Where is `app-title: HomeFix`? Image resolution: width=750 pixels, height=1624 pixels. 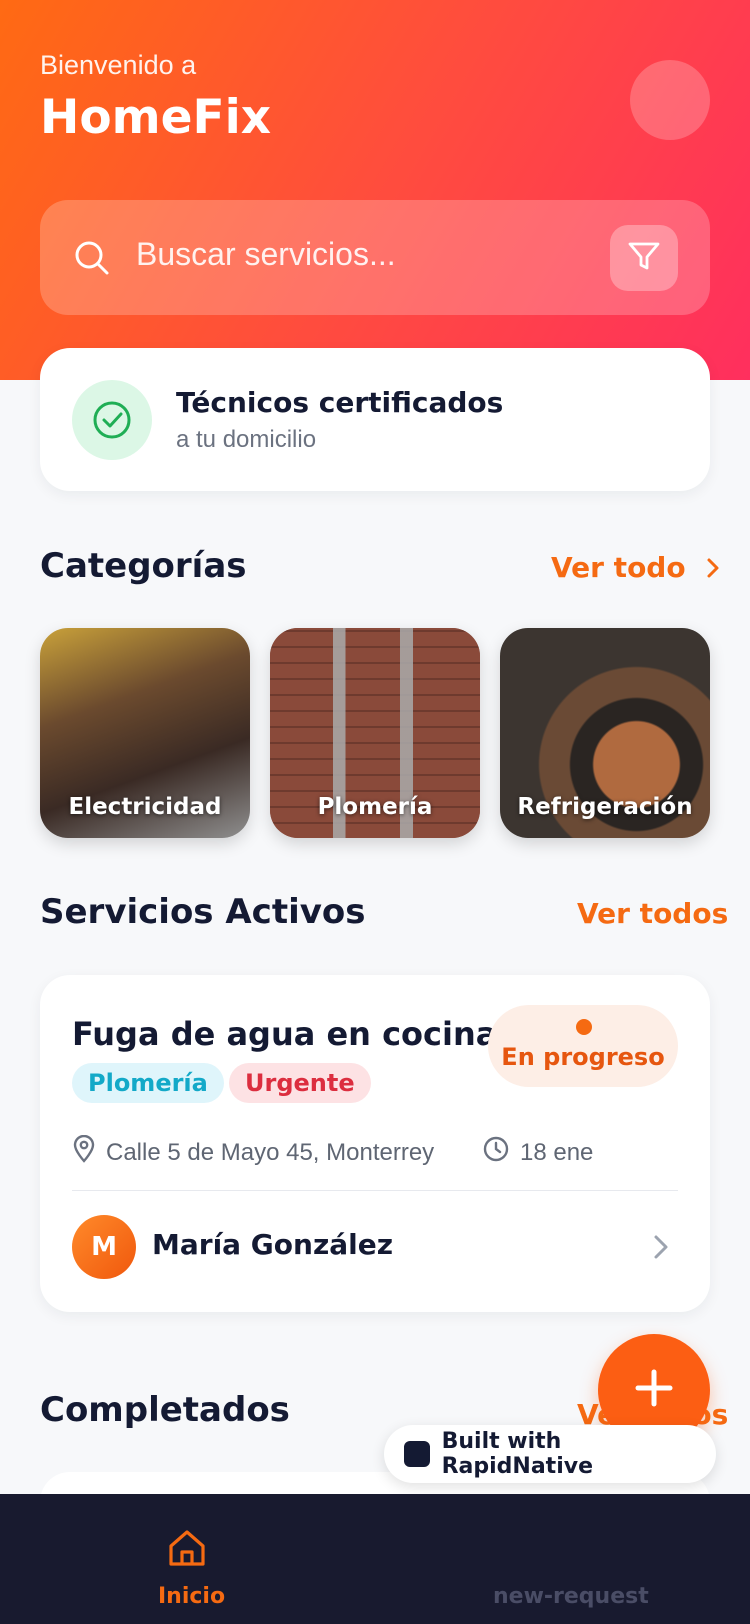 app-title: HomeFix is located at coordinates (156, 117).